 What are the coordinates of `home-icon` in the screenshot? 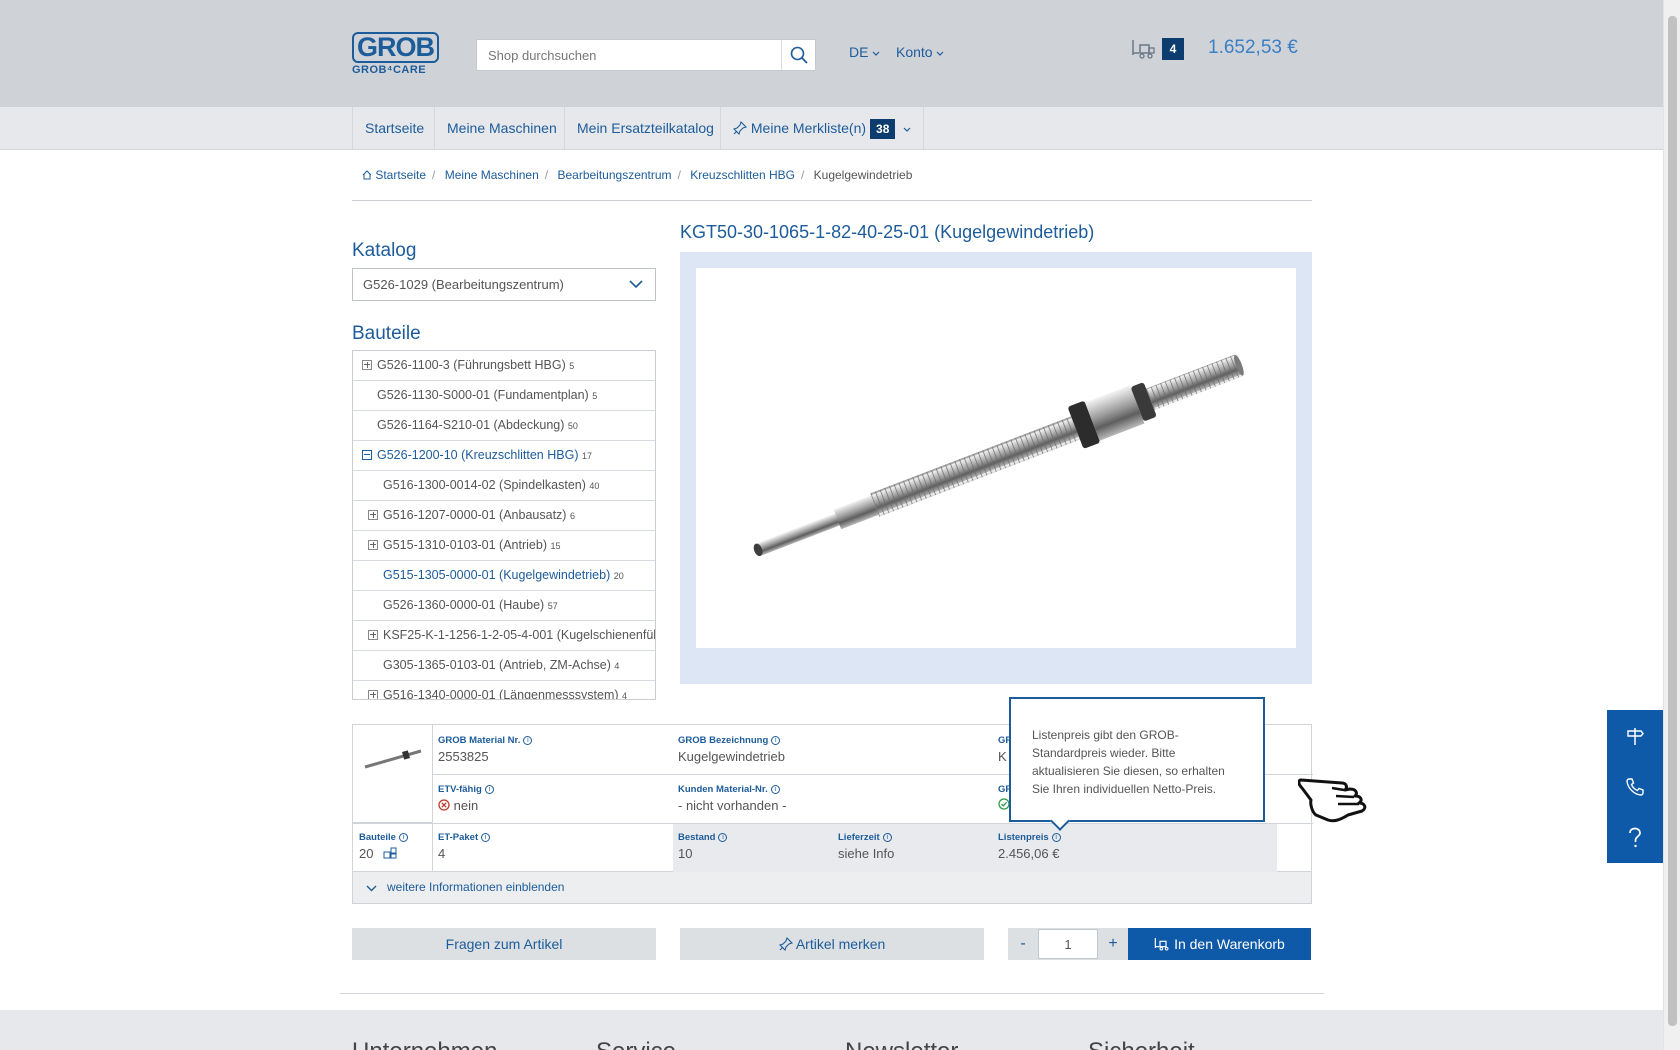 It's located at (367, 175).